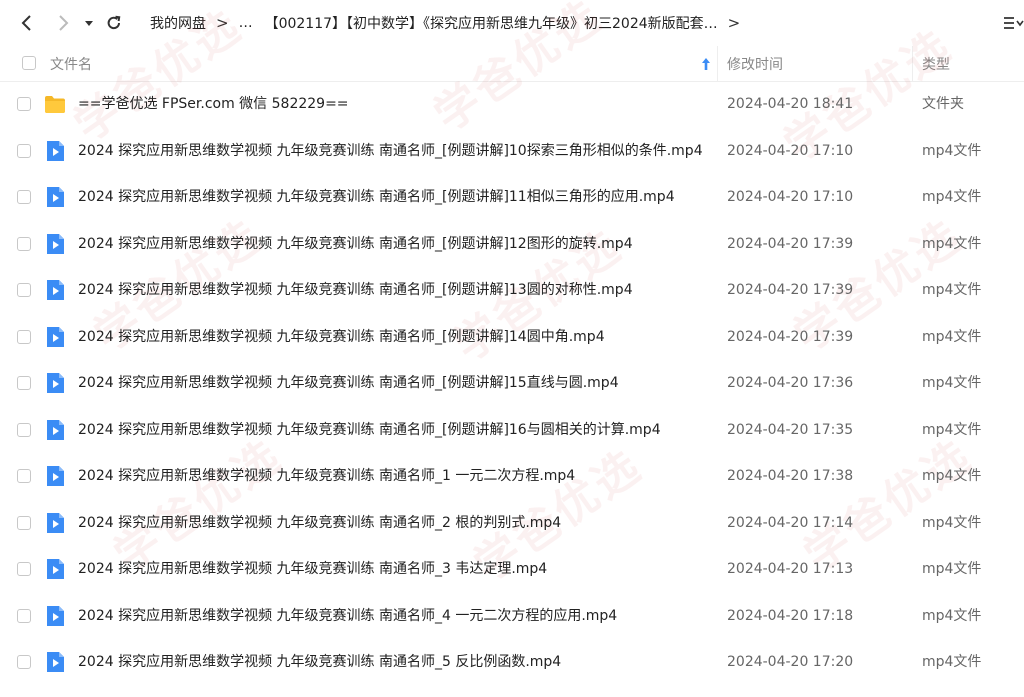 Image resolution: width=1024 pixels, height=697 pixels. I want to click on file-name: 2024 探究应用新思维数学视频 九年级竞赛训练 南通名师_3 韦达定理.mp4, so click(312, 569).